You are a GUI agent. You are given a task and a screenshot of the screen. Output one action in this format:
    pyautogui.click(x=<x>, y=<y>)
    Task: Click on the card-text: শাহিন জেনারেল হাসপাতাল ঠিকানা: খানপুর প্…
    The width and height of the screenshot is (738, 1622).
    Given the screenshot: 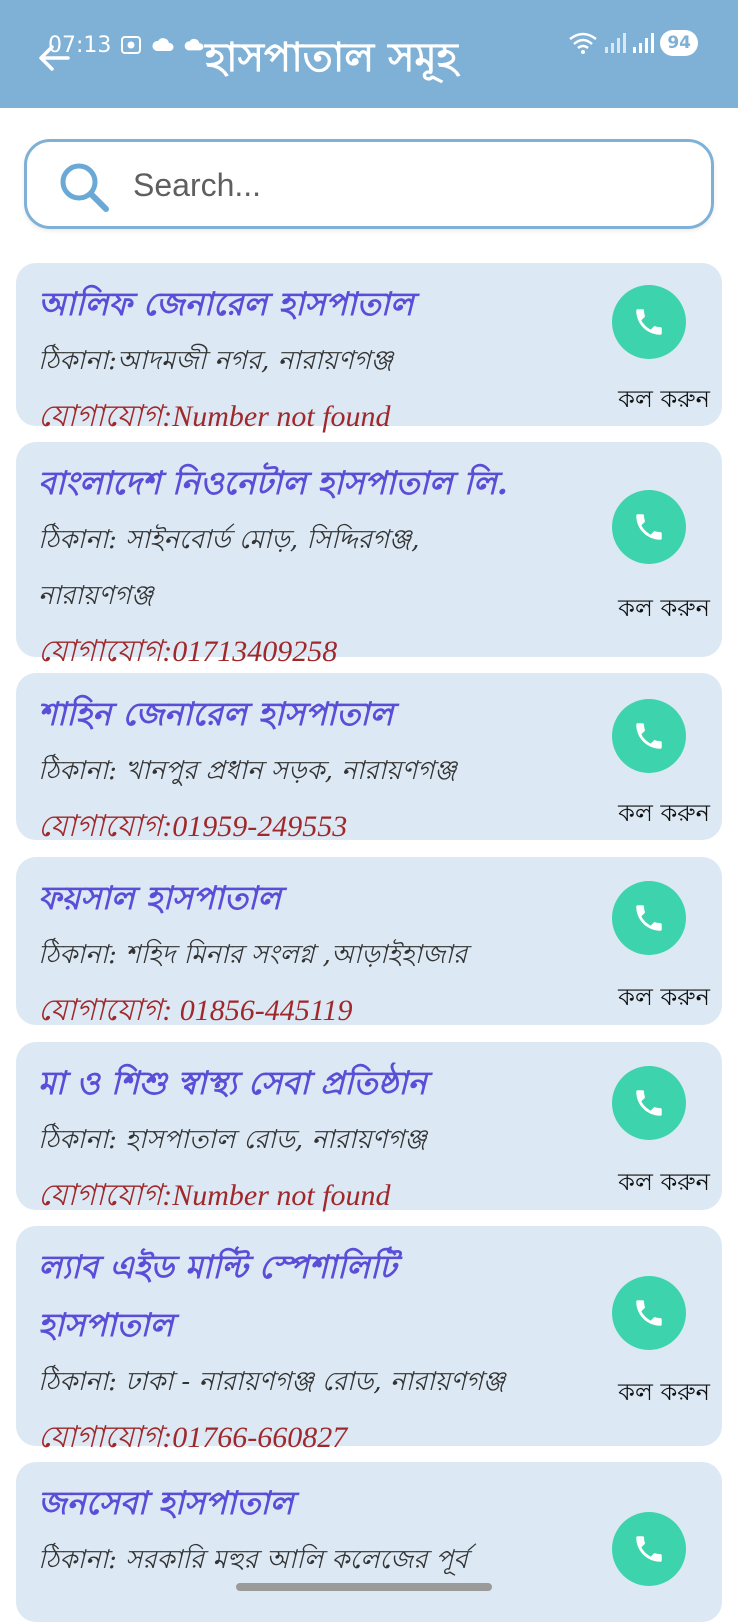 What is the action you would take?
    pyautogui.click(x=318, y=770)
    